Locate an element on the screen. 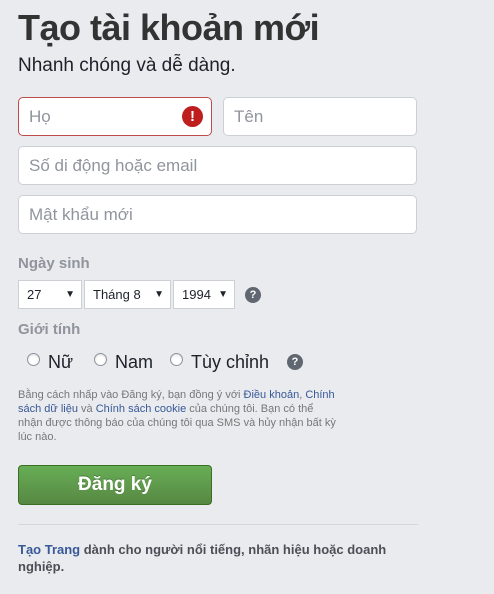 The image size is (494, 594). first-name-field is located at coordinates (320, 116).